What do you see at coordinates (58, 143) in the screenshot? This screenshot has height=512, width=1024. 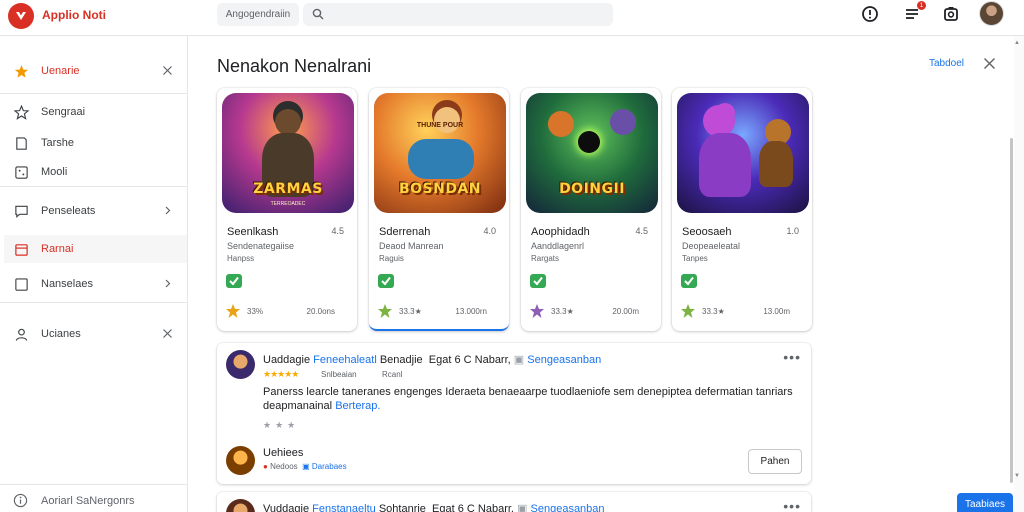 I see `sidebar-item-label: Tarshe` at bounding box center [58, 143].